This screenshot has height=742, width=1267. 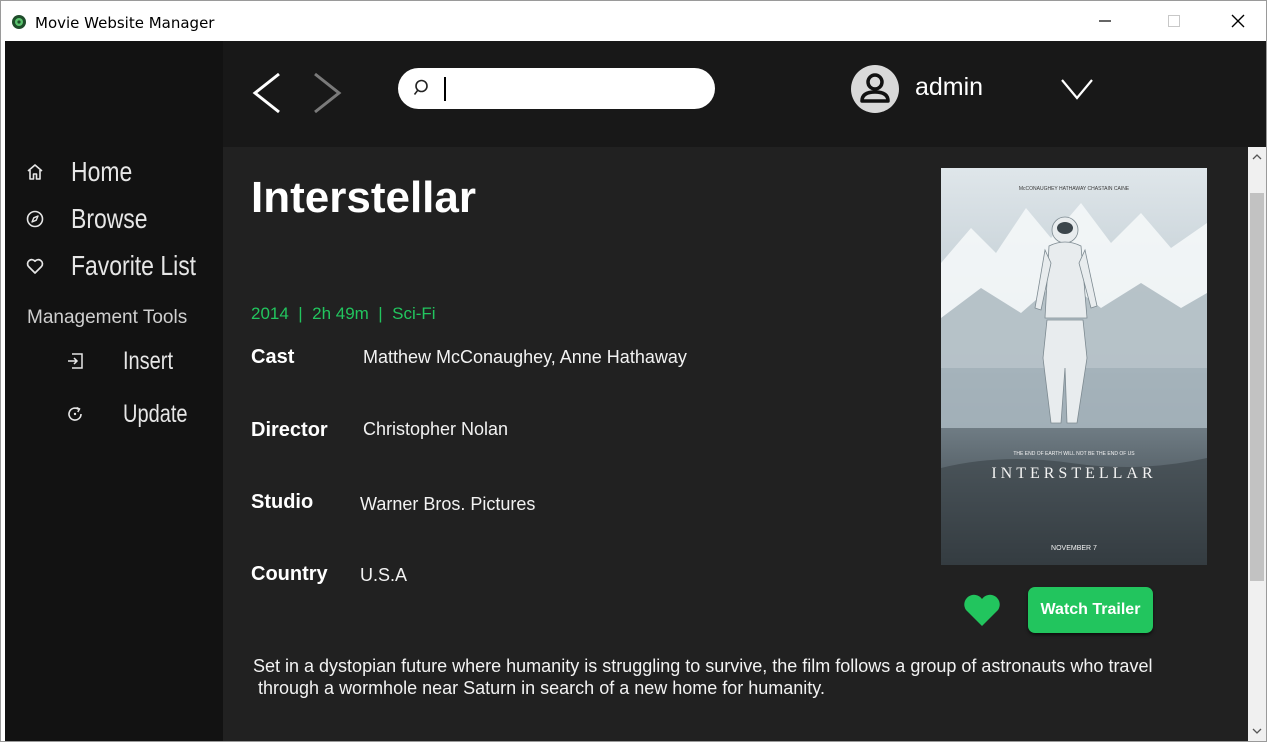 I want to click on director-label: Director, so click(x=289, y=430).